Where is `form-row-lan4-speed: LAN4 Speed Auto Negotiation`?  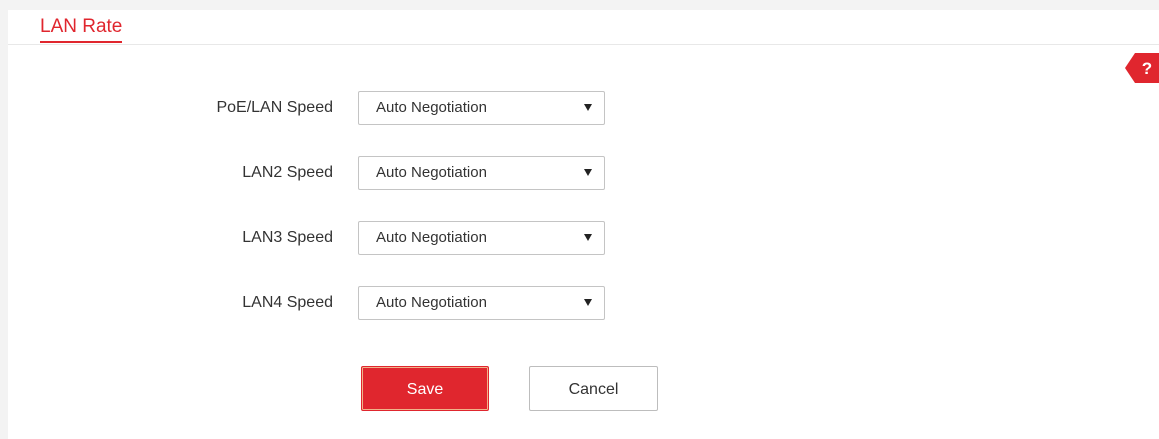
form-row-lan4-speed: LAN4 Speed Auto Negotiation is located at coordinates (358, 303).